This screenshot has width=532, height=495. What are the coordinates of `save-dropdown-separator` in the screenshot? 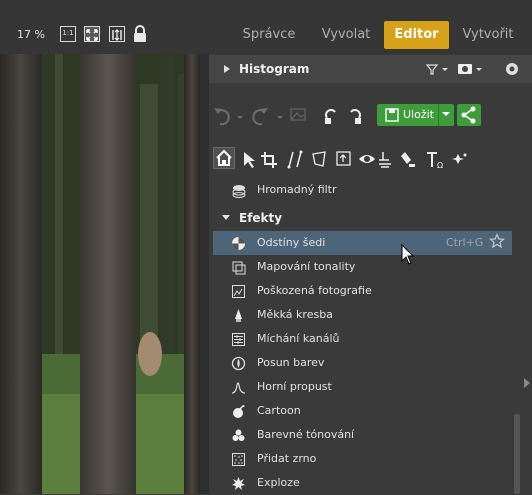 It's located at (438, 115).